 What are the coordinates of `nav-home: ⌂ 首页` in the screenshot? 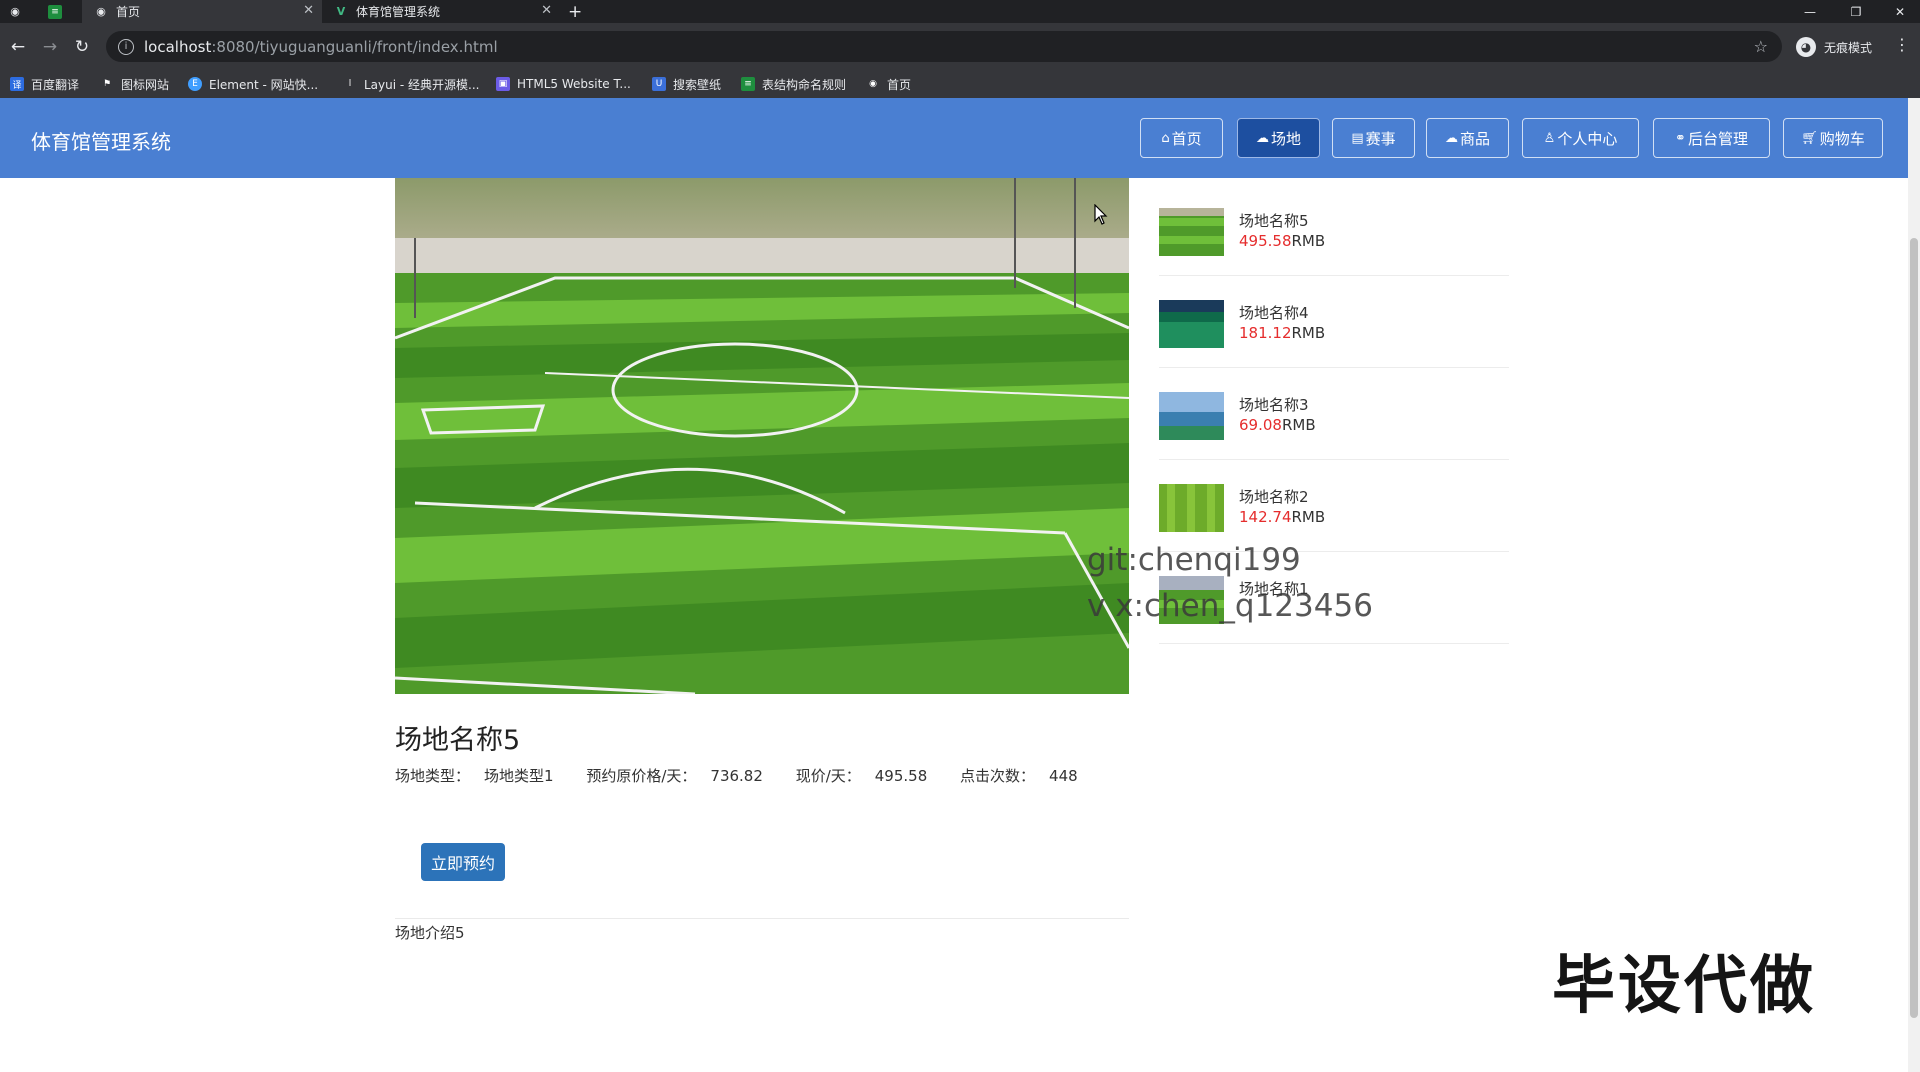 It's located at (1181, 138).